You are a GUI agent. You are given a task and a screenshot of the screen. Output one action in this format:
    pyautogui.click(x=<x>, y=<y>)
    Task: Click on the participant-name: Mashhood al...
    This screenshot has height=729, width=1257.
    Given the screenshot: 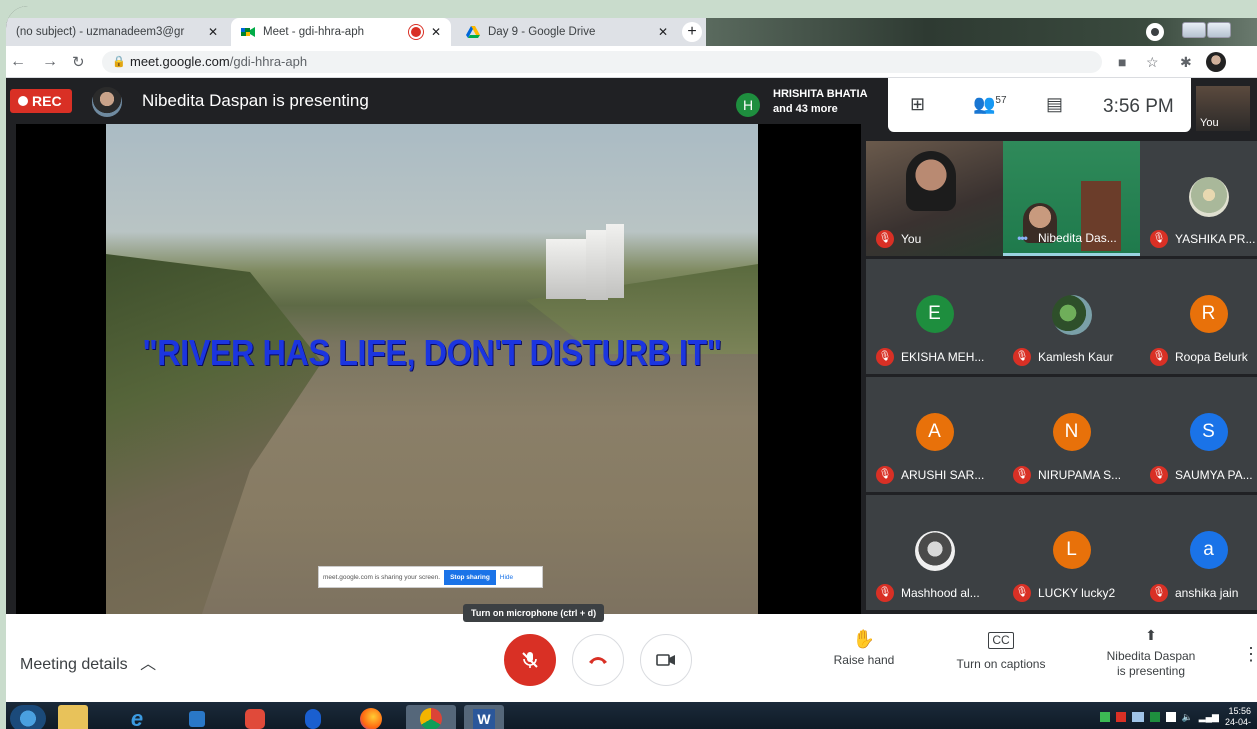 What is the action you would take?
    pyautogui.click(x=940, y=593)
    